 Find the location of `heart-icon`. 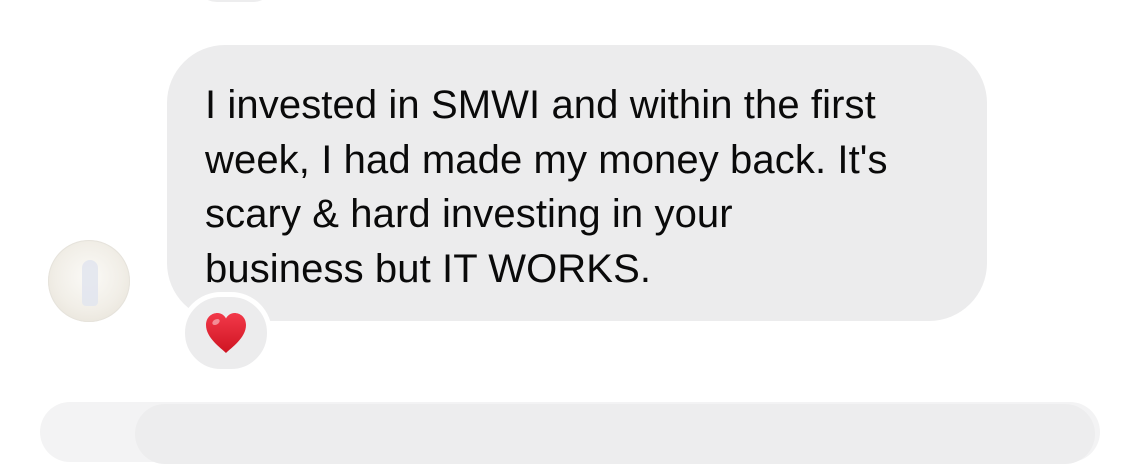

heart-icon is located at coordinates (226, 333).